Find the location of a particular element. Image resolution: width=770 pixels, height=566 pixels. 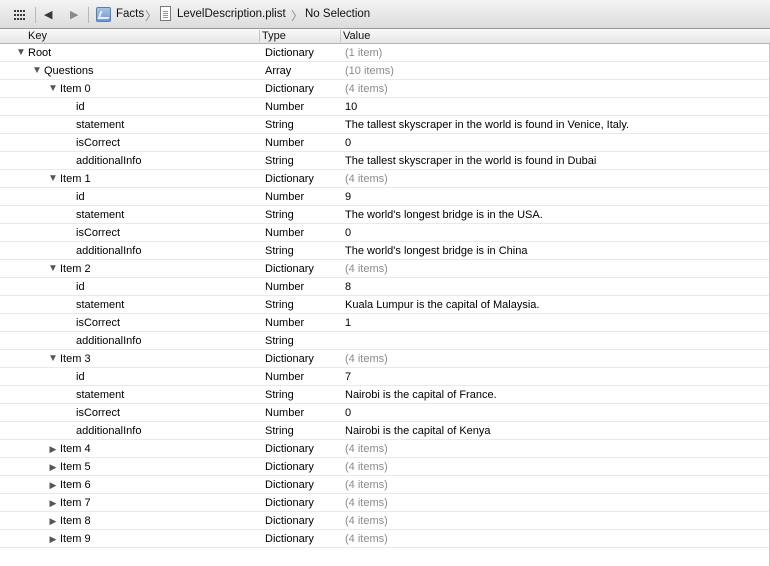

row-key: Questions is located at coordinates (69, 71).